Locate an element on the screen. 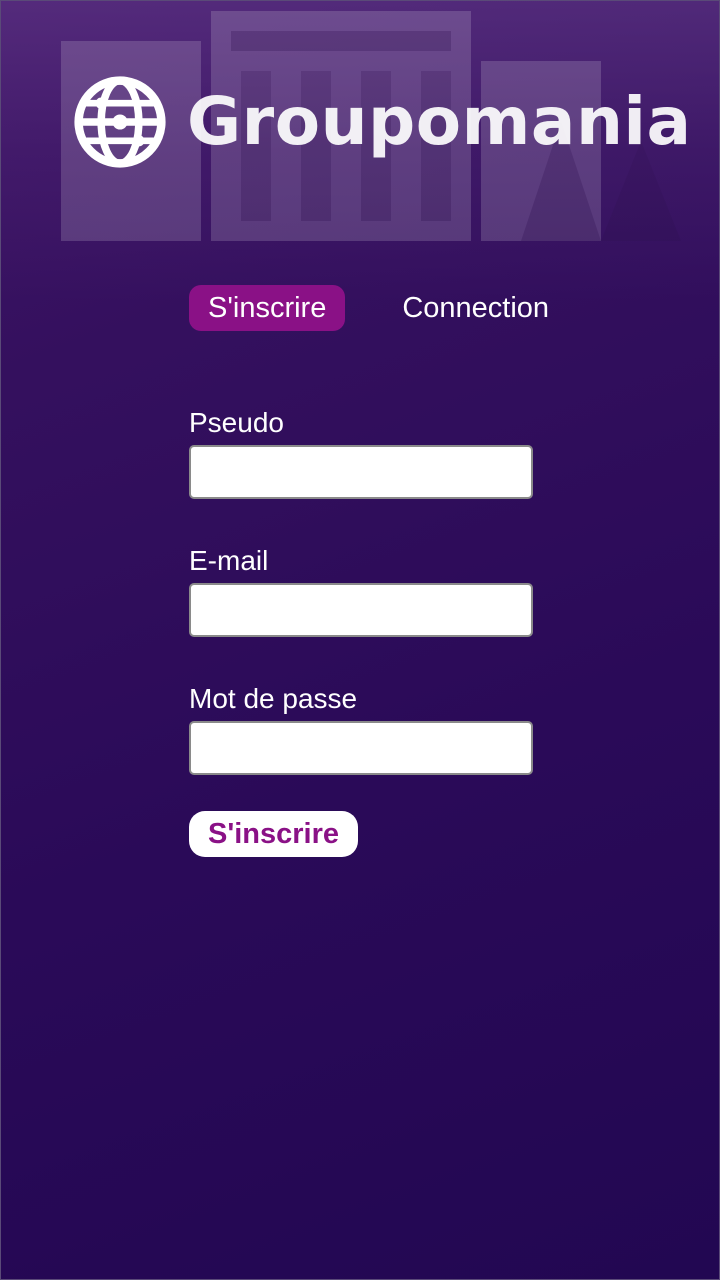 The height and width of the screenshot is (1280, 720). email-field-group: E-mail is located at coordinates (361, 589).